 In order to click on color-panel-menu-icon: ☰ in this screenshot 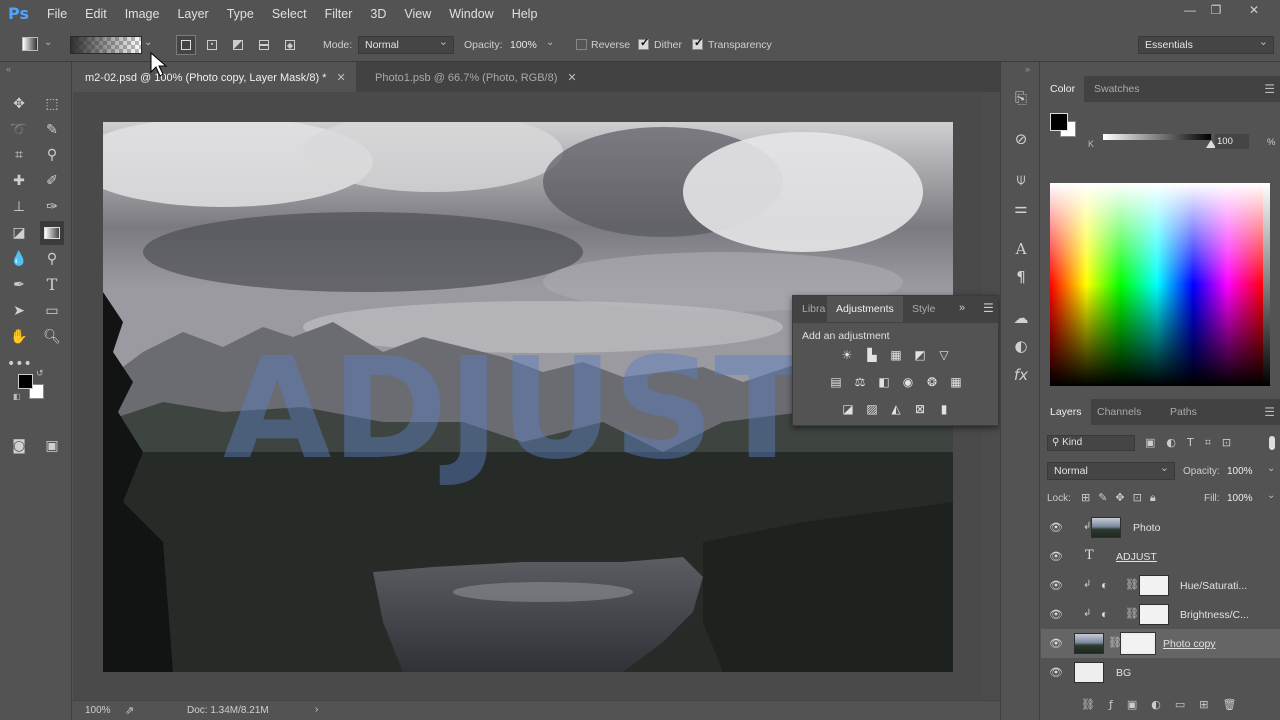, I will do `click(1269, 89)`.